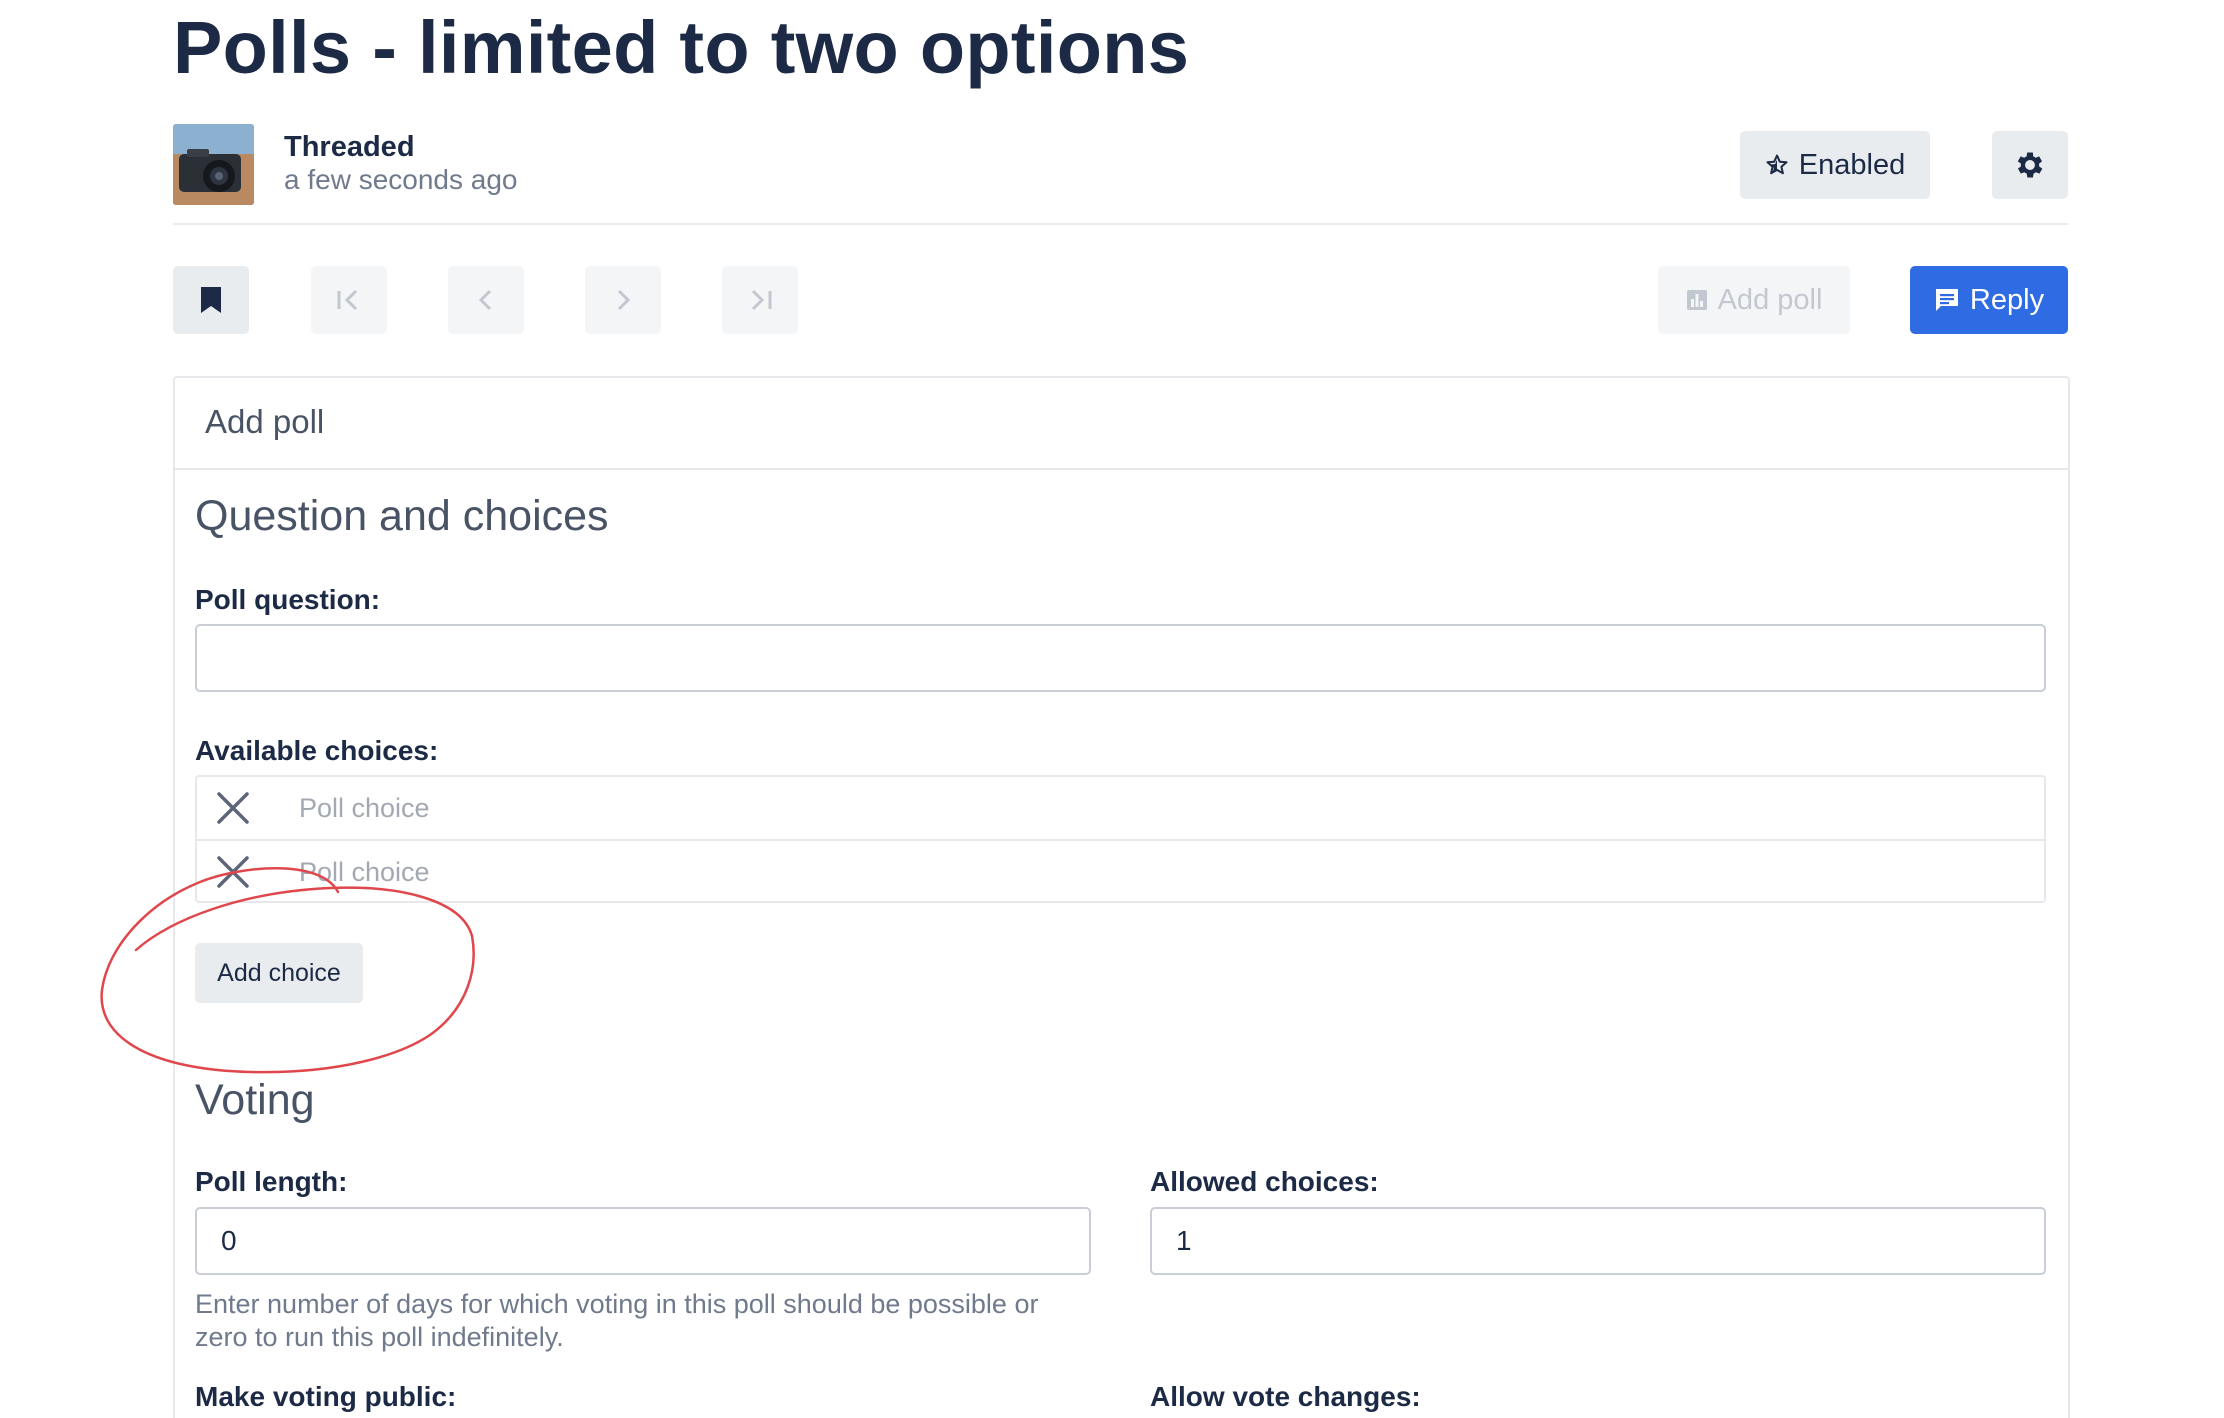 The width and height of the screenshot is (2224, 1418). What do you see at coordinates (1852, 164) in the screenshot?
I see `subscription-label: Enabled` at bounding box center [1852, 164].